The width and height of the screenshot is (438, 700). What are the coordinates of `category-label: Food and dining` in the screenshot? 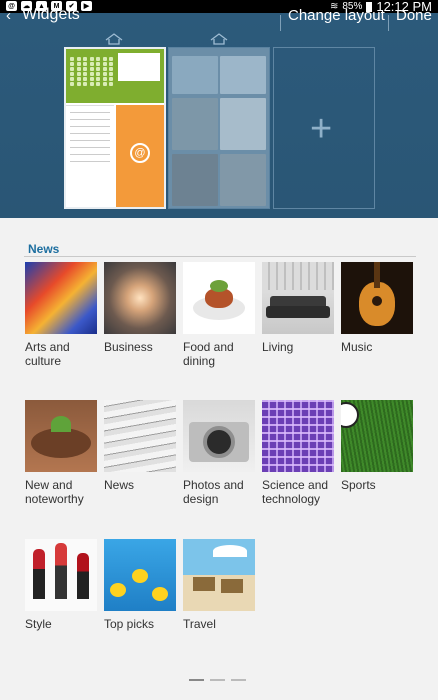 It's located at (208, 354).